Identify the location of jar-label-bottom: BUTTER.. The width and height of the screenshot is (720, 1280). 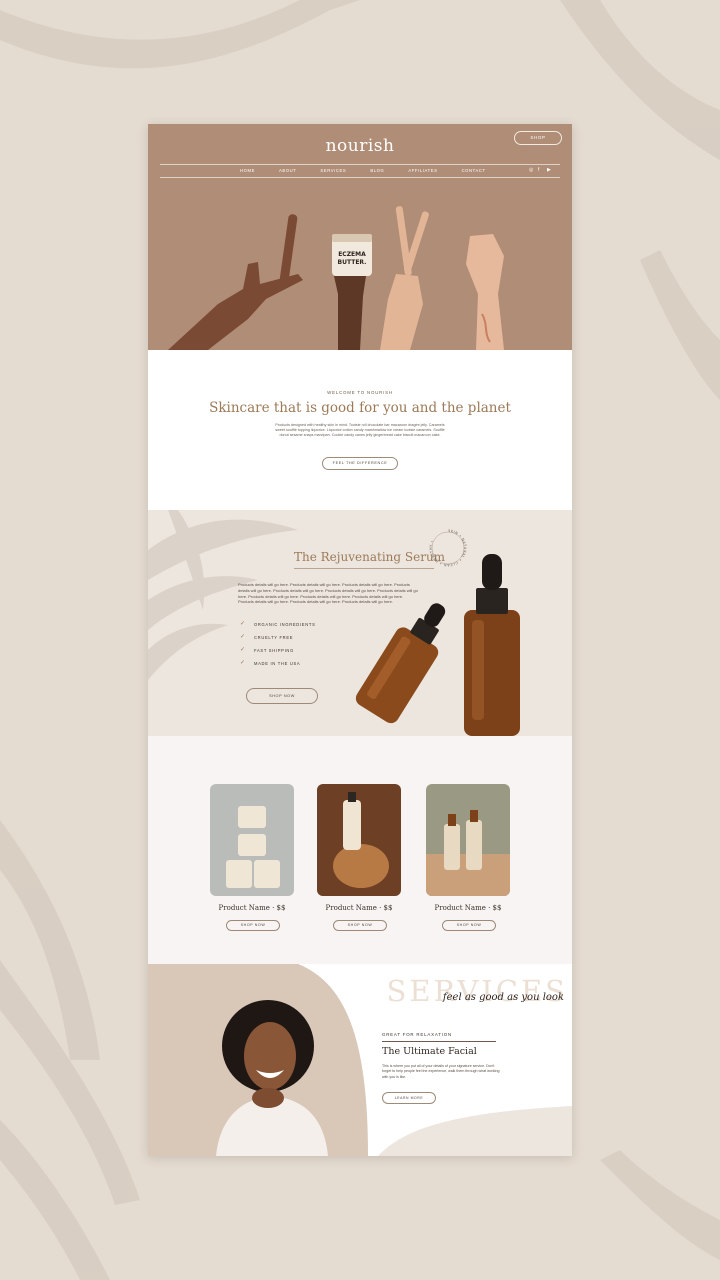
(352, 262).